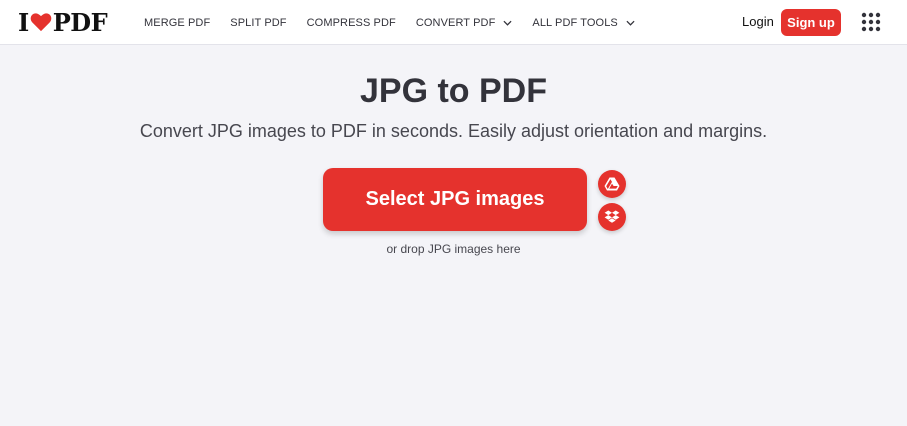  I want to click on nav-item-label: MERGE PDF, so click(177, 22).